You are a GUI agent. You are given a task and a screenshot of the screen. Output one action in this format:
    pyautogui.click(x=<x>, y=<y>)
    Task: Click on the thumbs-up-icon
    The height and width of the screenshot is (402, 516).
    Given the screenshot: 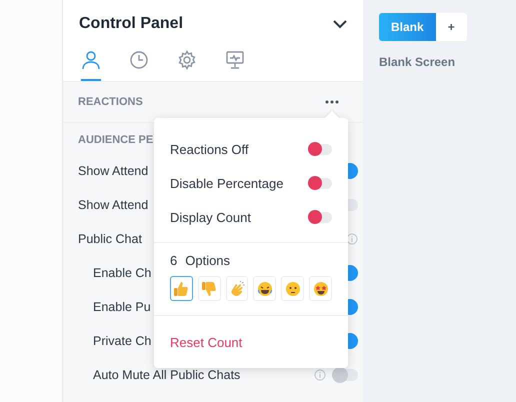 What is the action you would take?
    pyautogui.click(x=181, y=288)
    